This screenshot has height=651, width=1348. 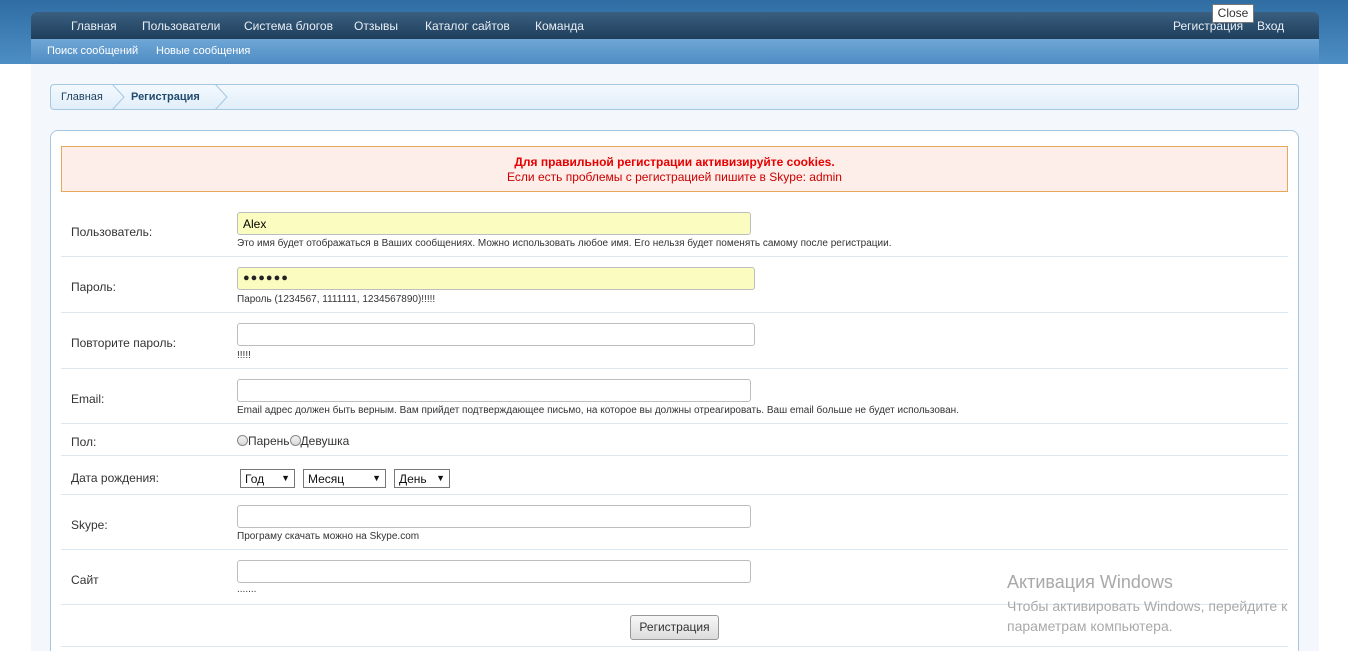 What do you see at coordinates (494, 390) in the screenshot?
I see `email-input` at bounding box center [494, 390].